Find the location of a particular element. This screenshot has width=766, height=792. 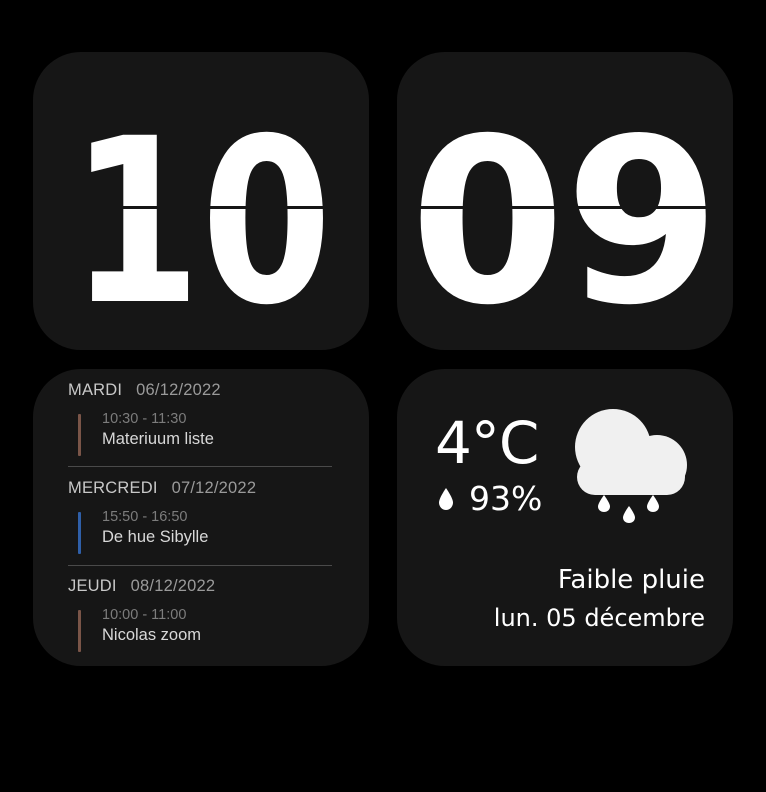

day-date: 06/12/2022 is located at coordinates (178, 390).